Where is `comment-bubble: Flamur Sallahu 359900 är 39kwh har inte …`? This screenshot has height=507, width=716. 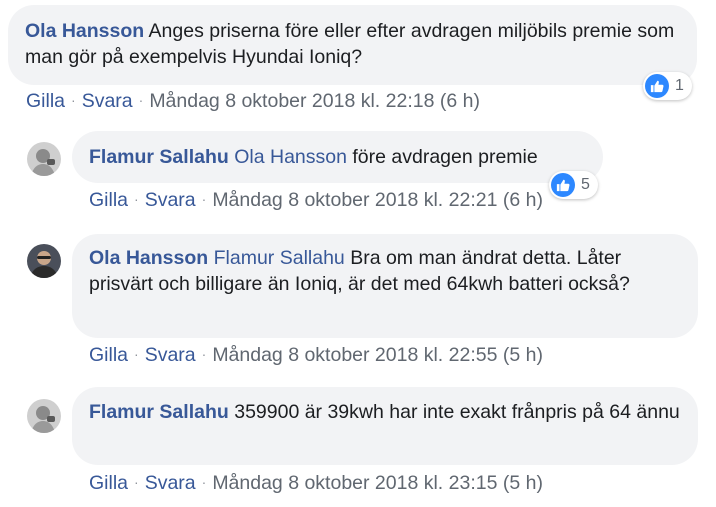
comment-bubble: Flamur Sallahu 359900 är 39kwh har inte … is located at coordinates (385, 426).